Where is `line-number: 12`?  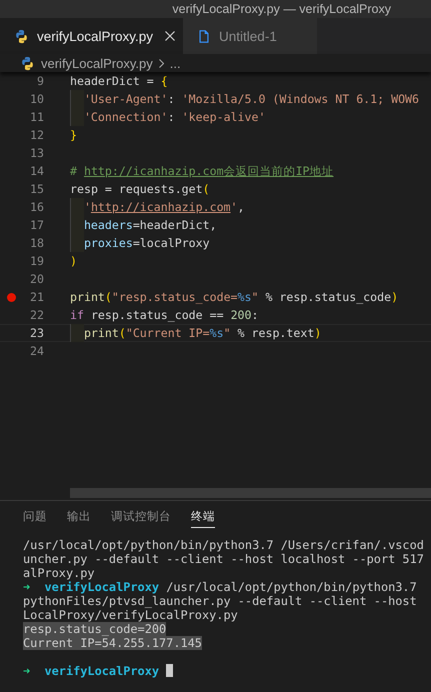
line-number: 12 is located at coordinates (36, 135).